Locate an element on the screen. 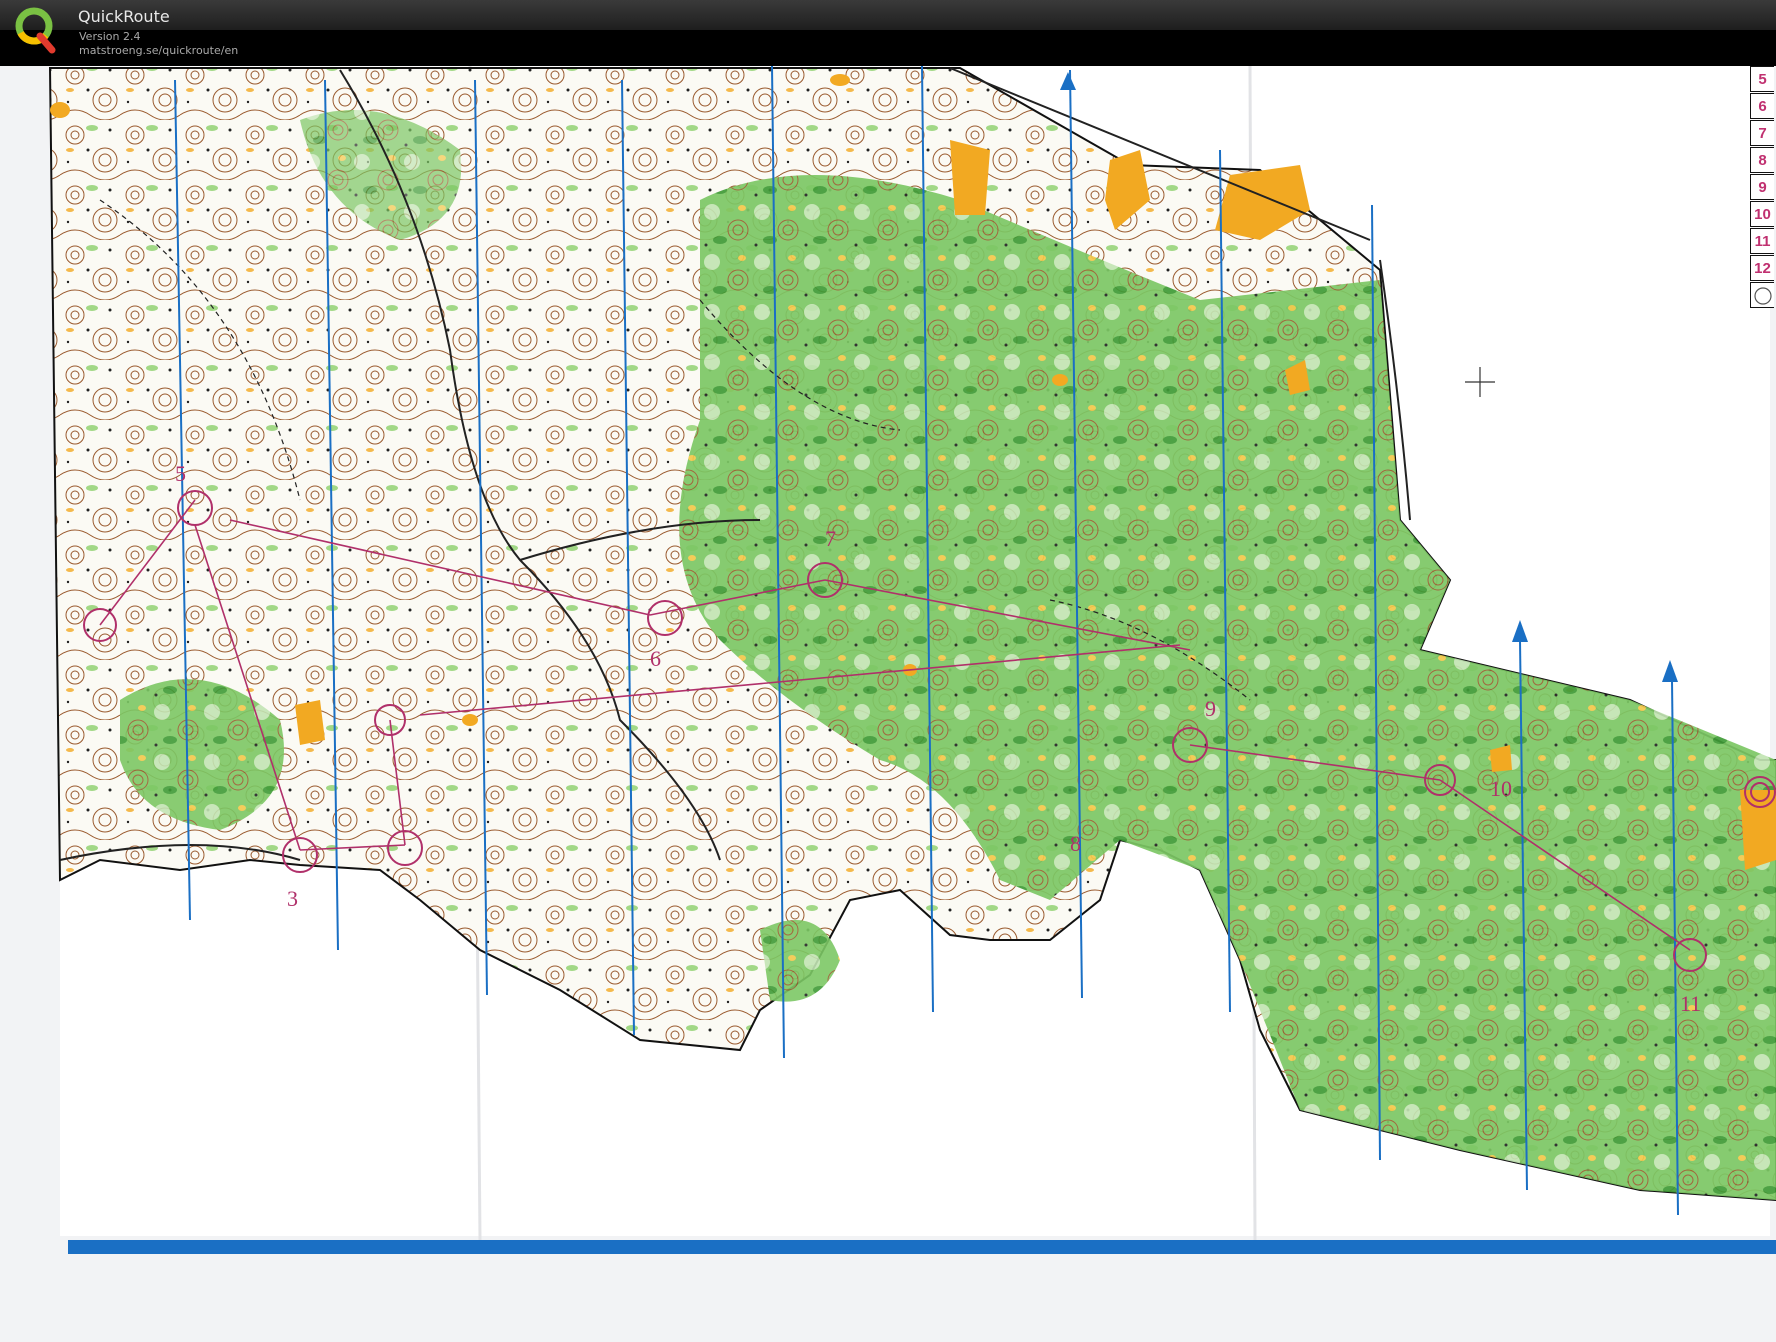  title-bar is located at coordinates (888, 15).